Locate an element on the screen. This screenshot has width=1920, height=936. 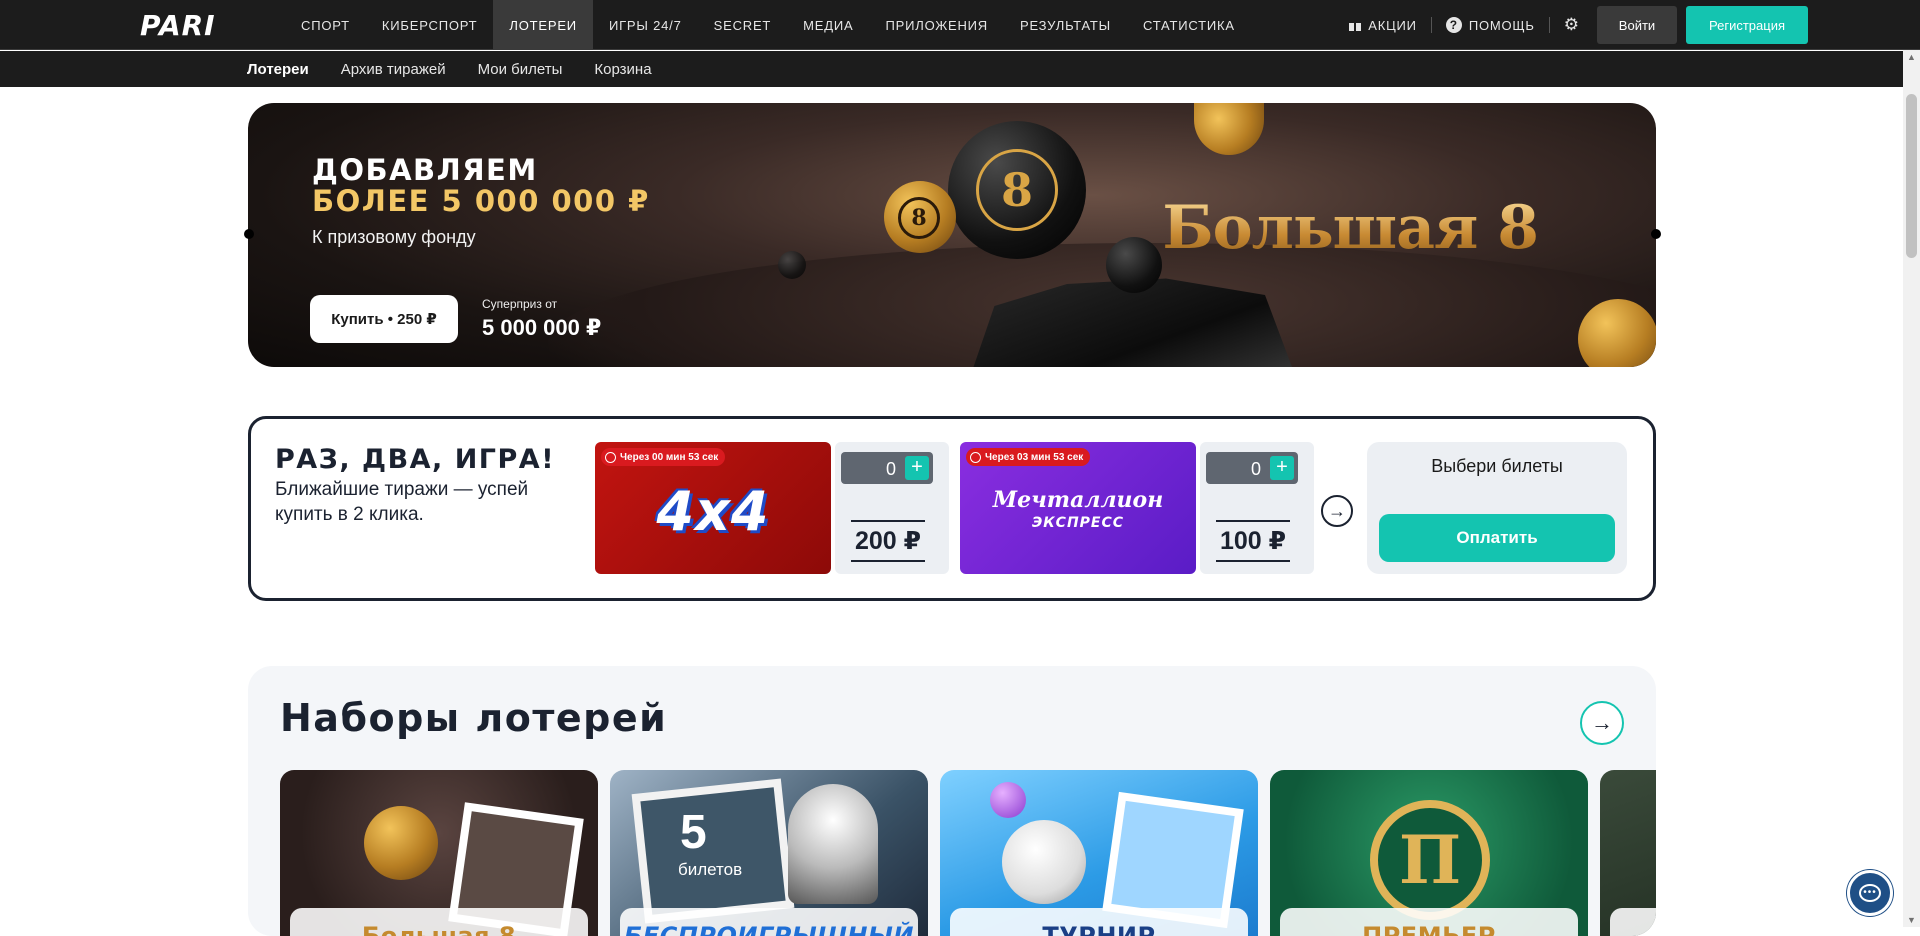
hero-title: ДОБАВЛЯЕМ is located at coordinates (425, 170).